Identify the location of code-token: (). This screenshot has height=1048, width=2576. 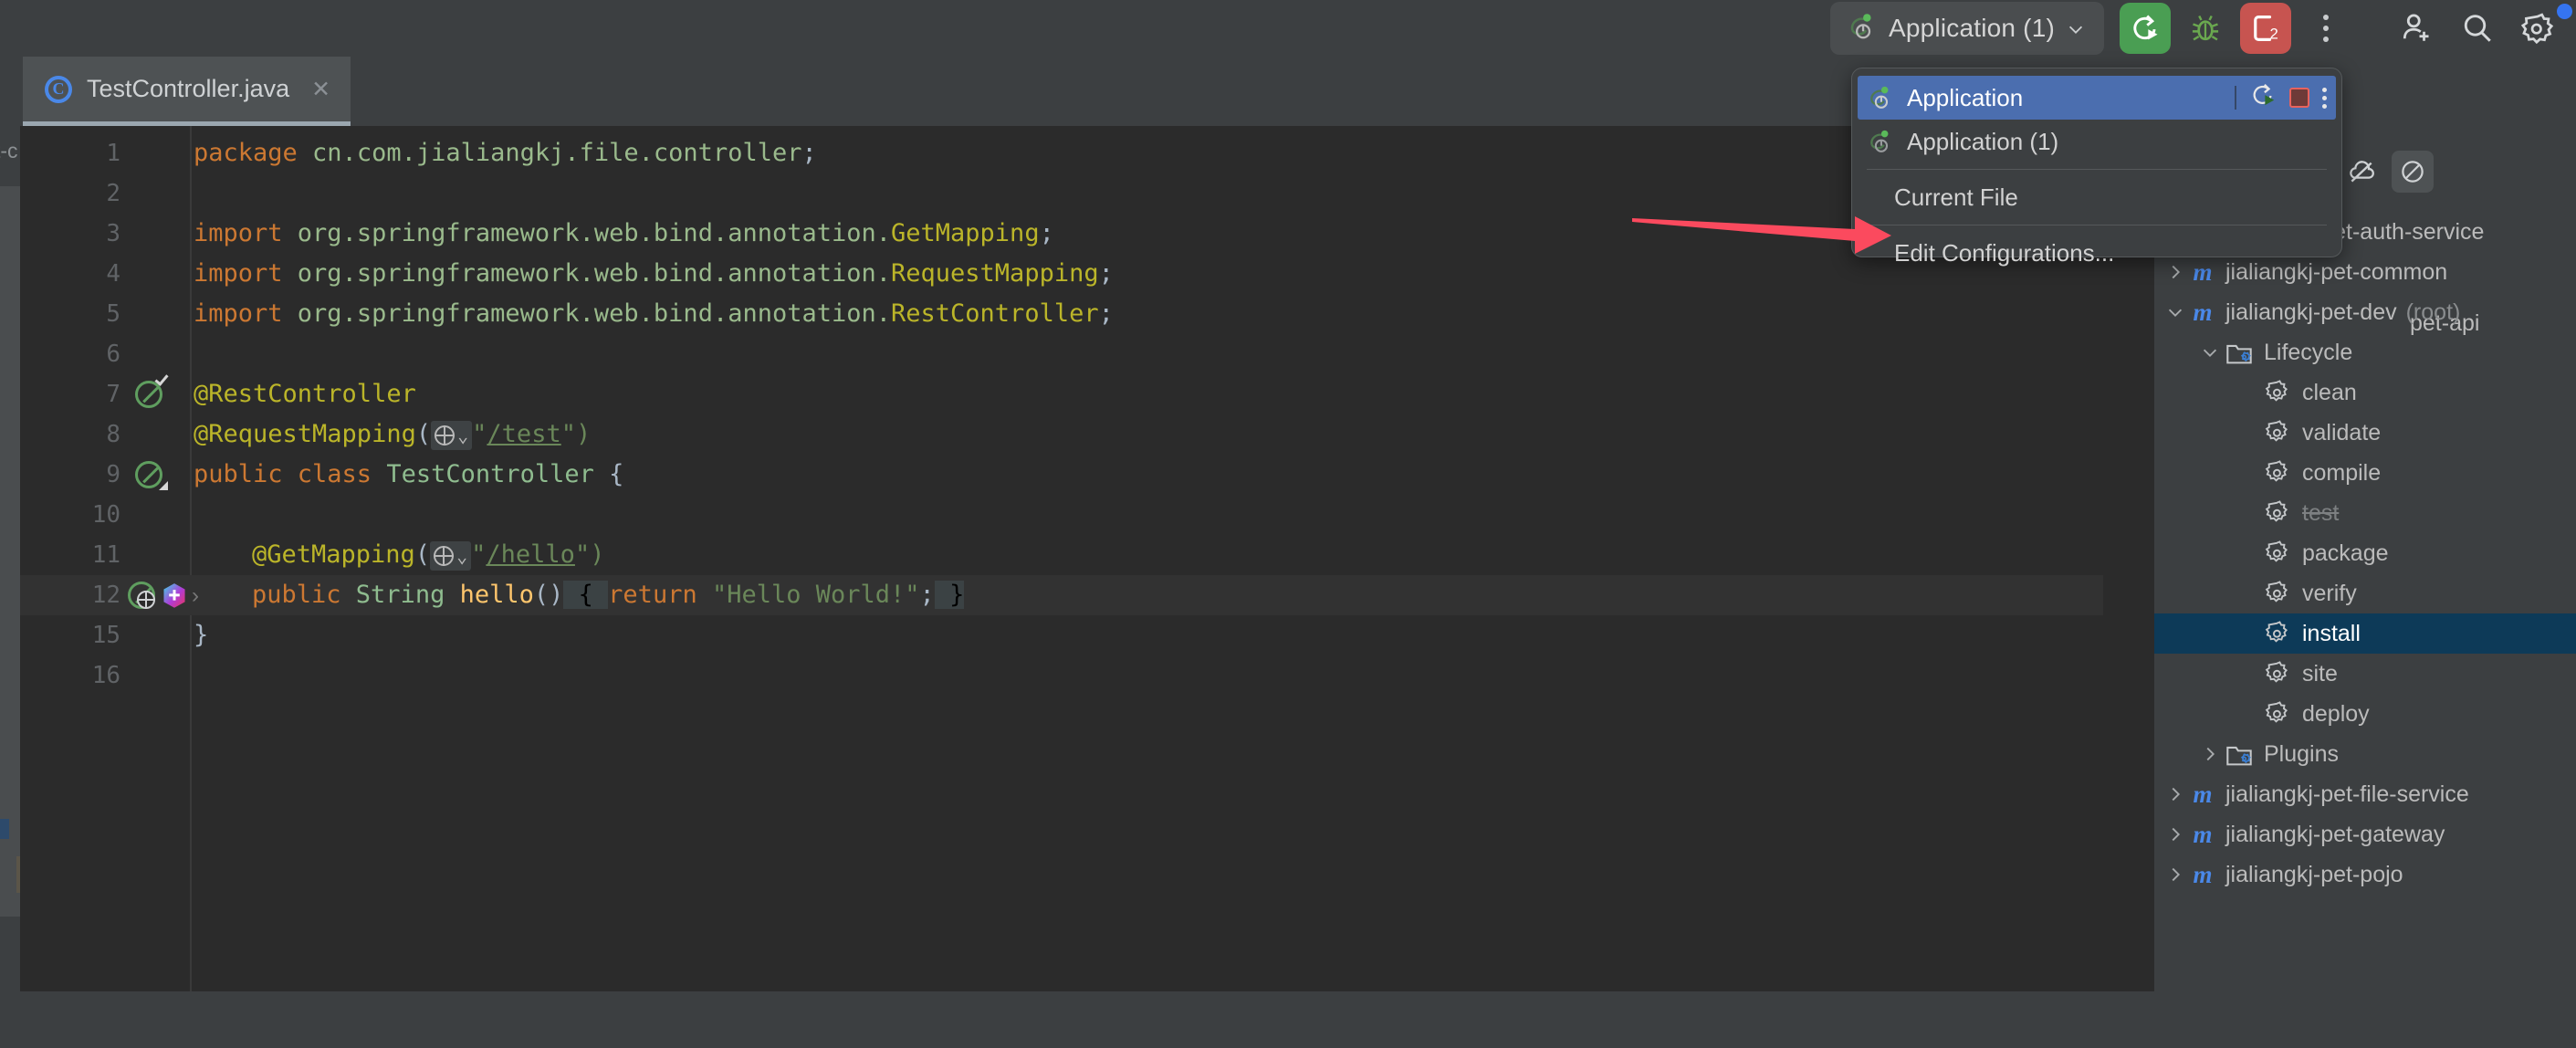
(548, 595).